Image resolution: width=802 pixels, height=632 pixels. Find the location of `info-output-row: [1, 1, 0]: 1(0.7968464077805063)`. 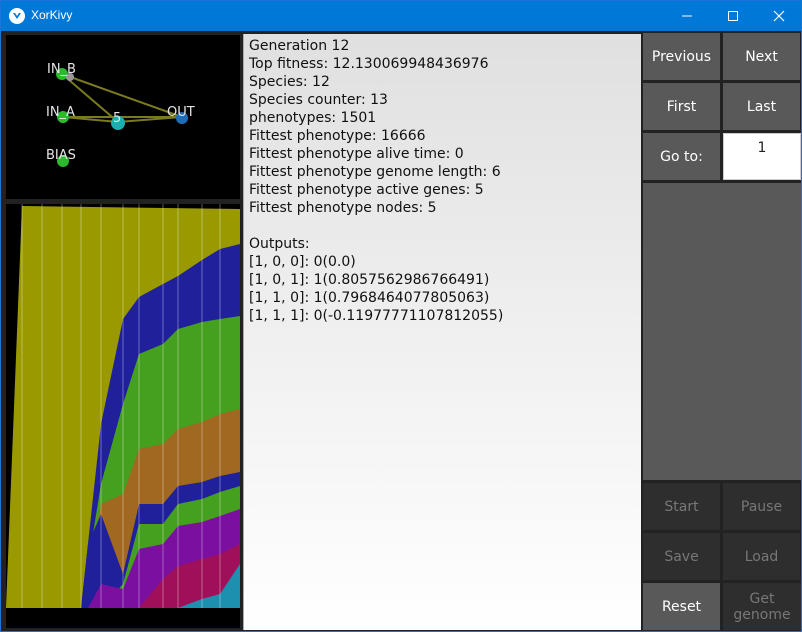

info-output-row: [1, 1, 0]: 1(0.7968464077805063) is located at coordinates (369, 298).